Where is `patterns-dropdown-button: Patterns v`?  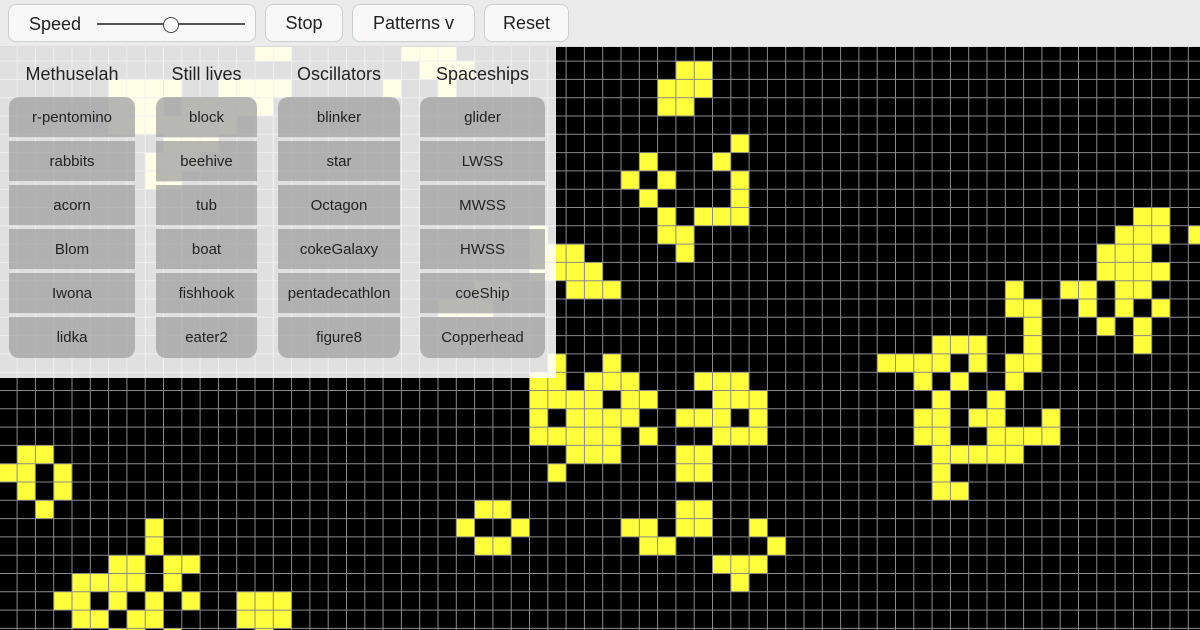 patterns-dropdown-button: Patterns v is located at coordinates (413, 23).